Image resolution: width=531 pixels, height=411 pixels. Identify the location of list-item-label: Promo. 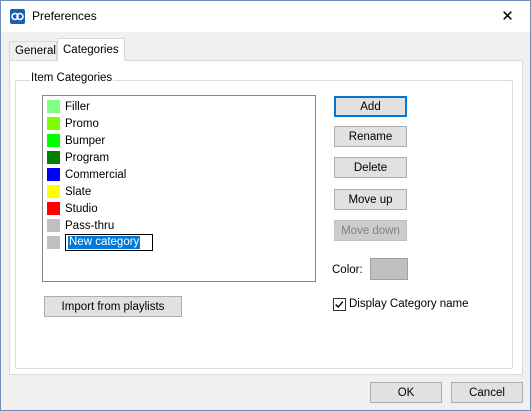
(82, 123).